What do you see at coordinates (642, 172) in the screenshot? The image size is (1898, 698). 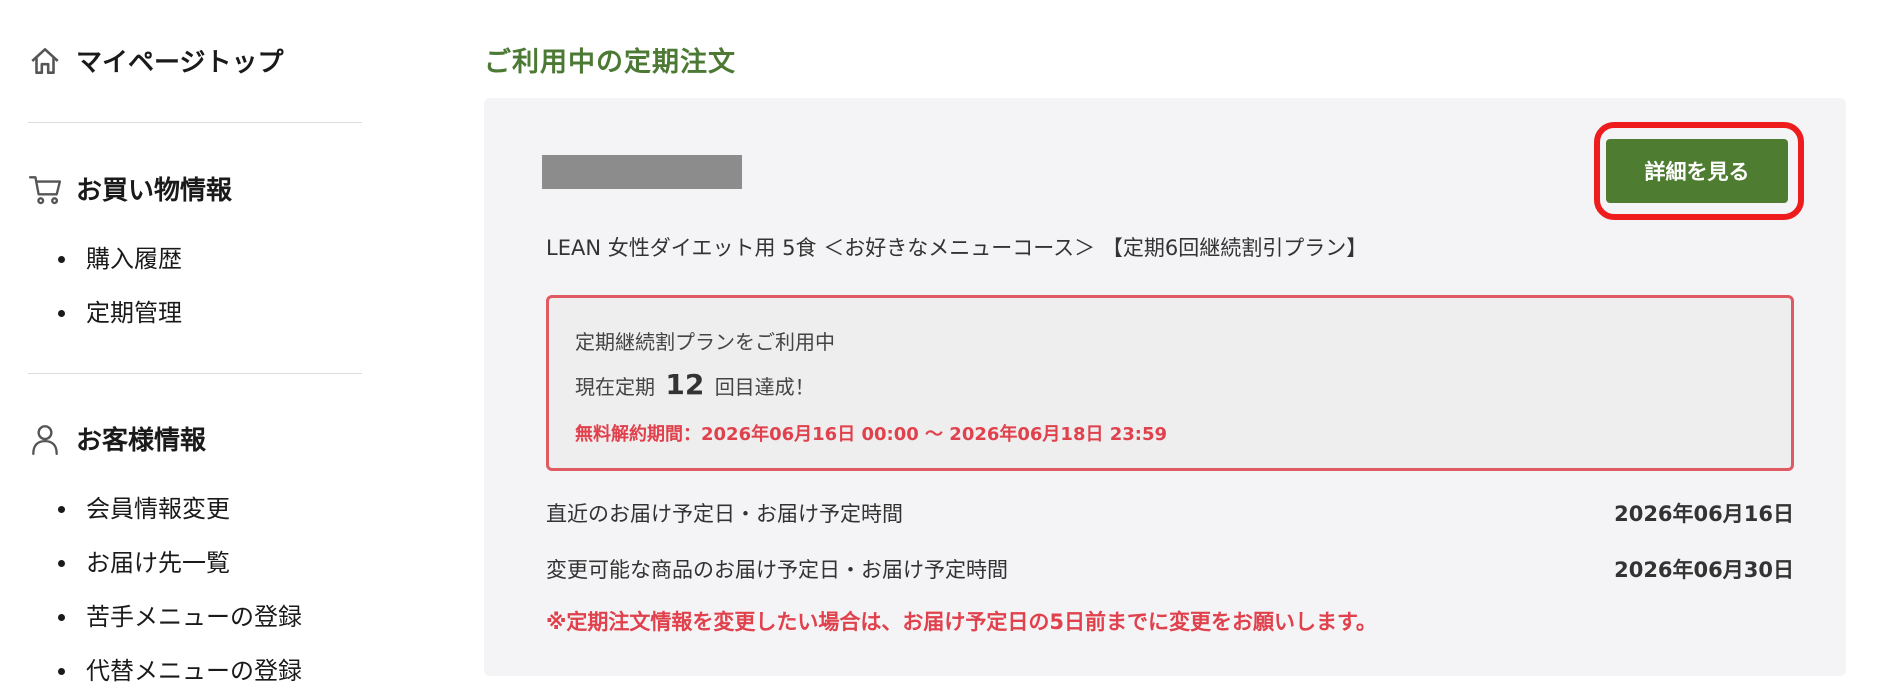 I see `redacted-block` at bounding box center [642, 172].